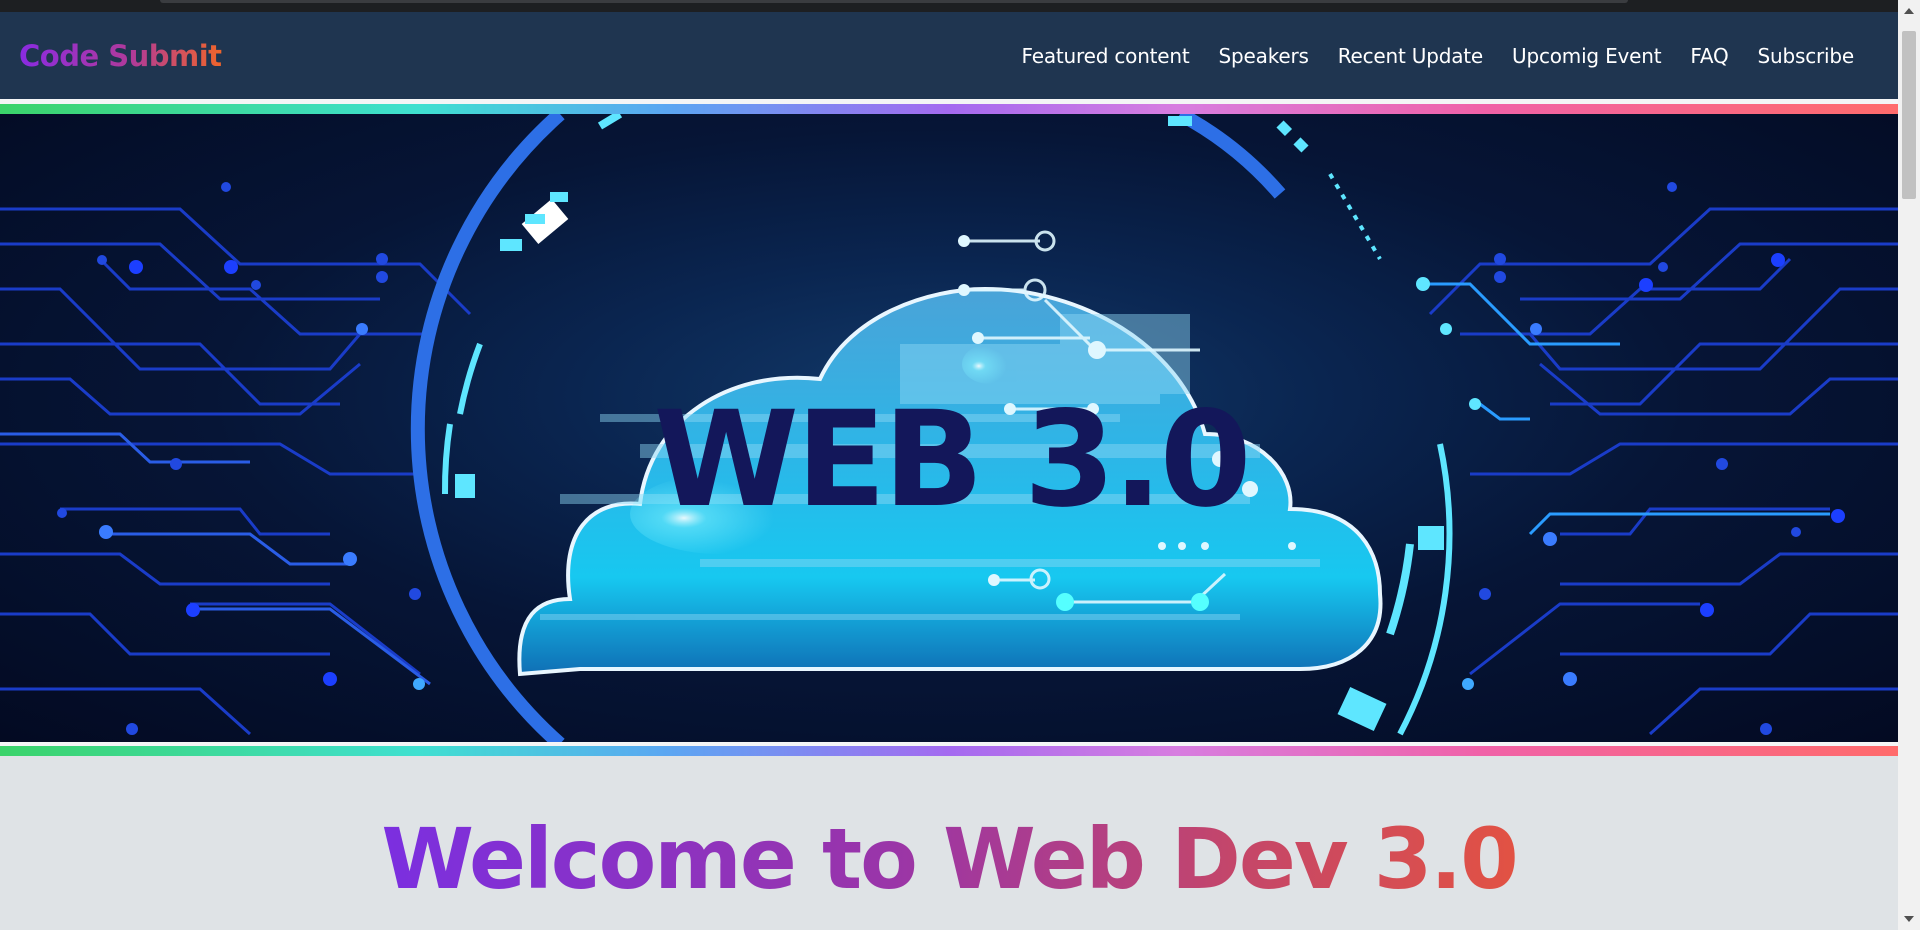 This screenshot has height=930, width=1920. What do you see at coordinates (1806, 56) in the screenshot?
I see `nav-link-subscribe: Subscribe` at bounding box center [1806, 56].